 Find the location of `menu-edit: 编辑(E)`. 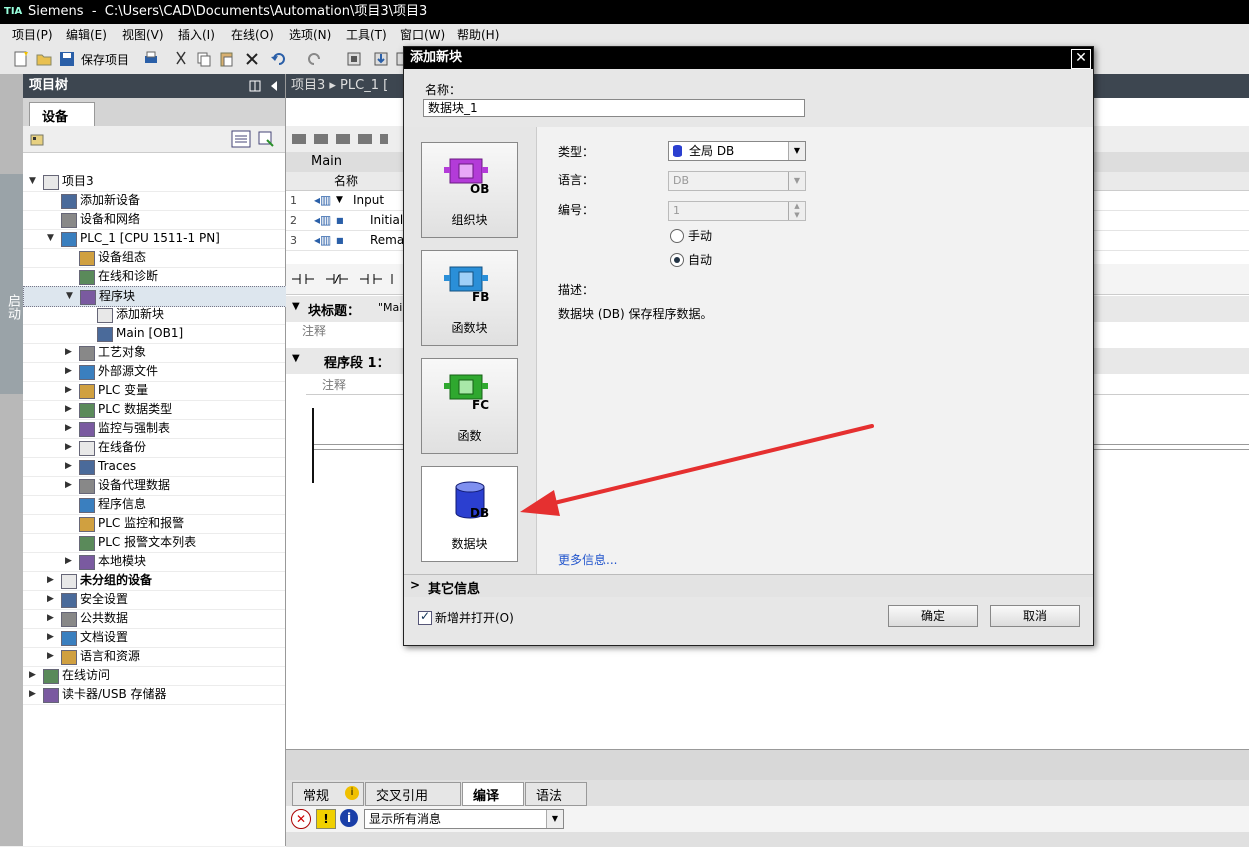

menu-edit: 编辑(E) is located at coordinates (86, 35).